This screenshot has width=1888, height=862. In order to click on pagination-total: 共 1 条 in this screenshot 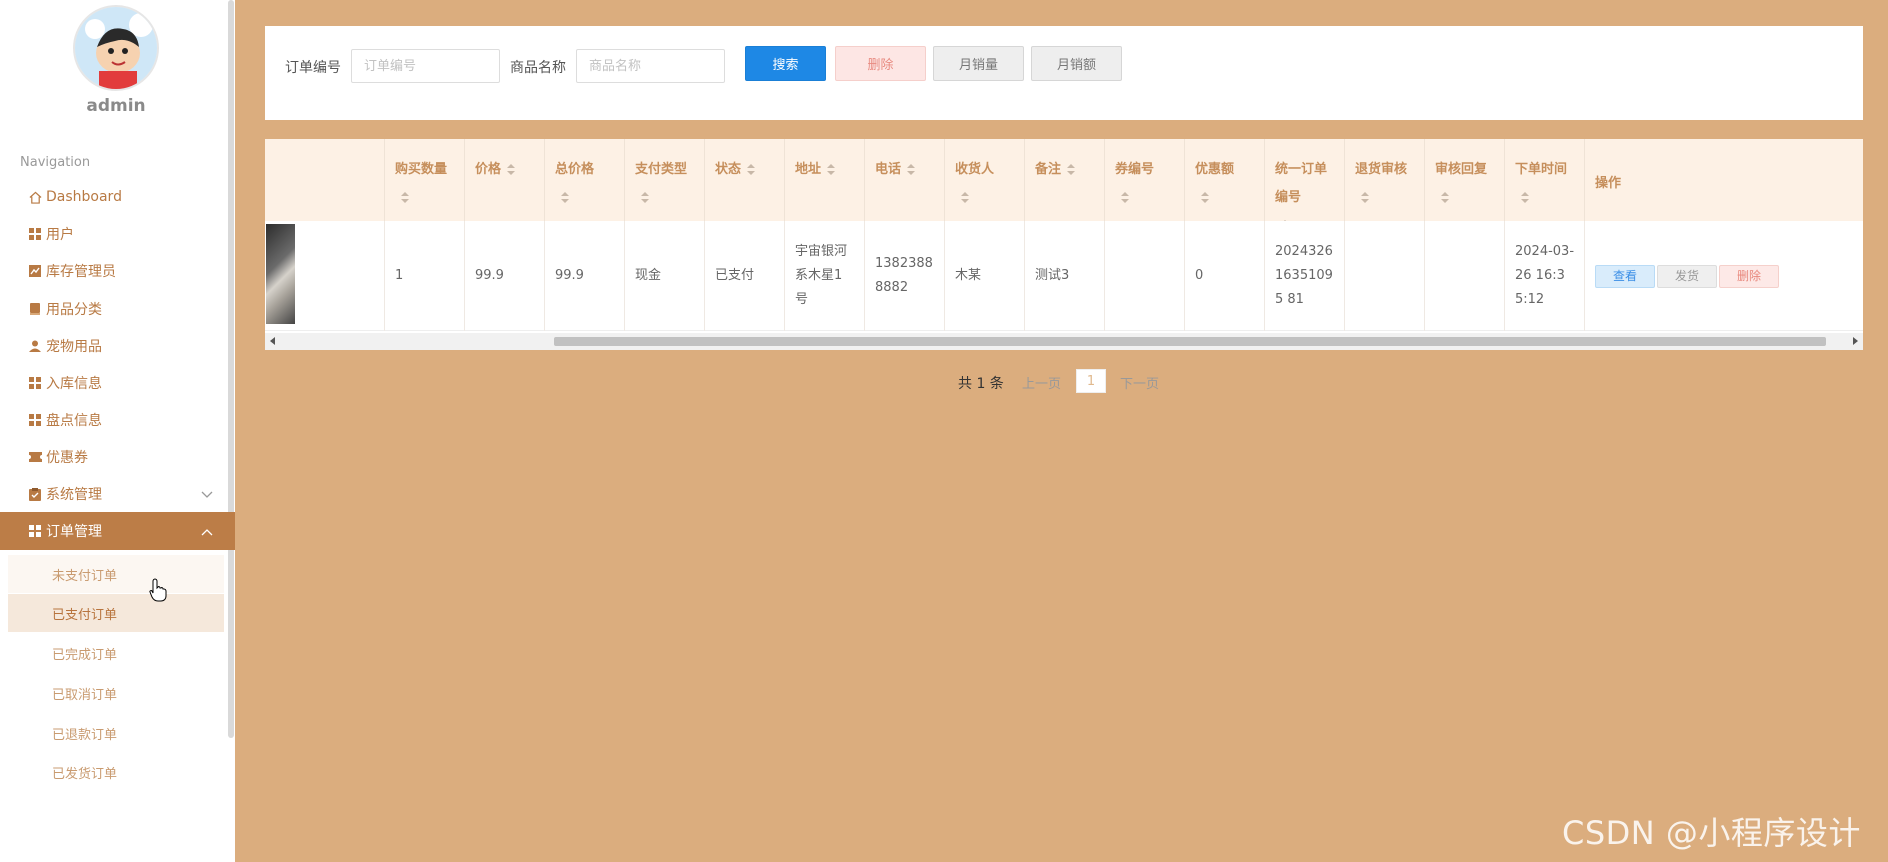, I will do `click(981, 384)`.